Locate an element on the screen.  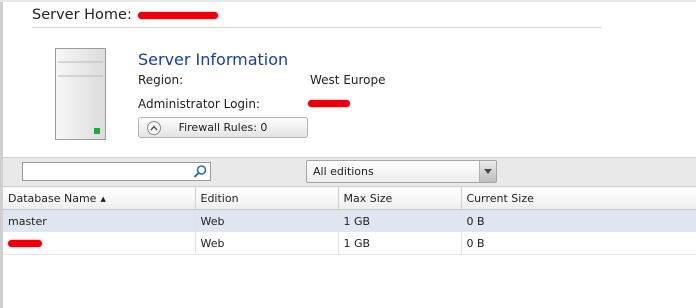
edition-filter-value: All editions is located at coordinates (343, 171).